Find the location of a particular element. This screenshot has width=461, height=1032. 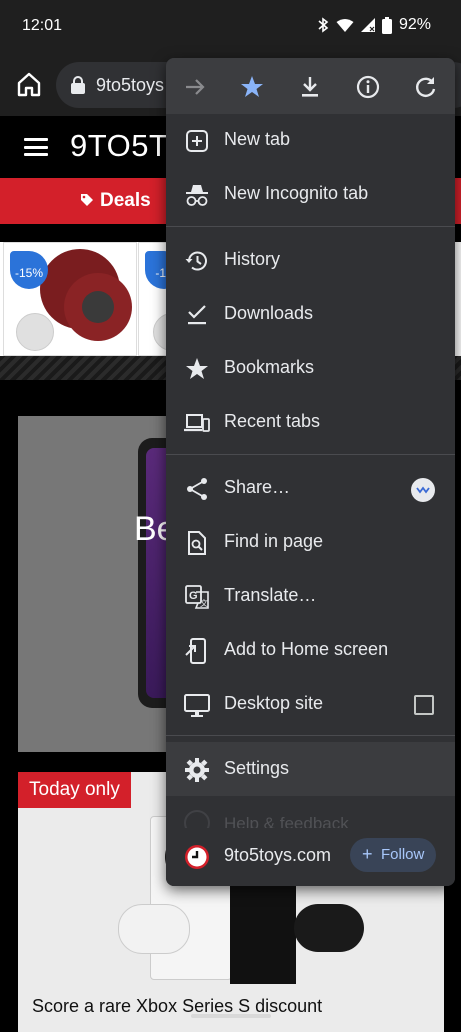

menu-item-label: Desktop site is located at coordinates (274, 703).